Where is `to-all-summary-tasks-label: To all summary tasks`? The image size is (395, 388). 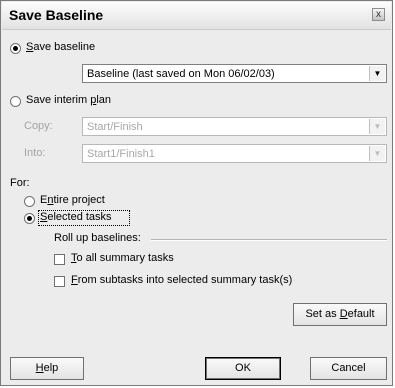 to-all-summary-tasks-label: To all summary tasks is located at coordinates (122, 258).